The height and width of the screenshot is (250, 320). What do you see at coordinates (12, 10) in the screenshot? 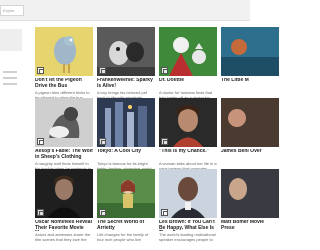
I see `search-input: Explor` at bounding box center [12, 10].